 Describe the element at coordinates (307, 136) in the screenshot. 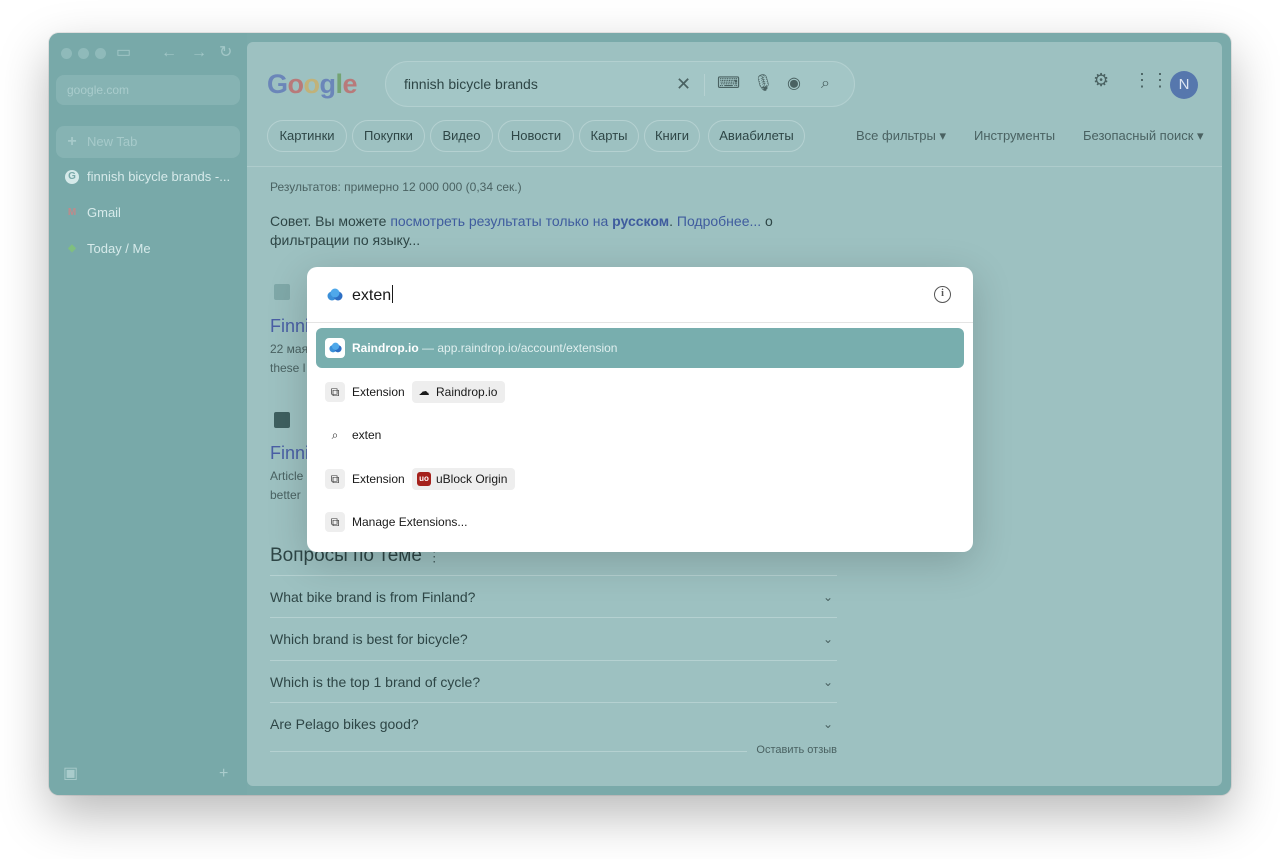

I see `chip-images: Картинки` at that location.